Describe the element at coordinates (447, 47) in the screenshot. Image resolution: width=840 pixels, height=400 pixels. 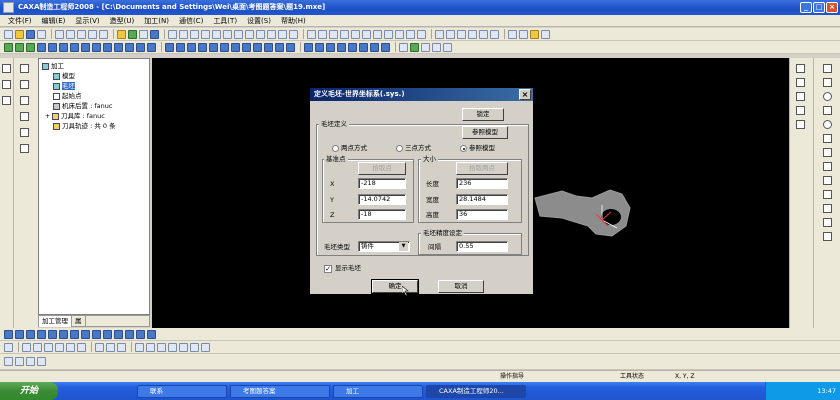
I see `sim-5-icon` at that location.